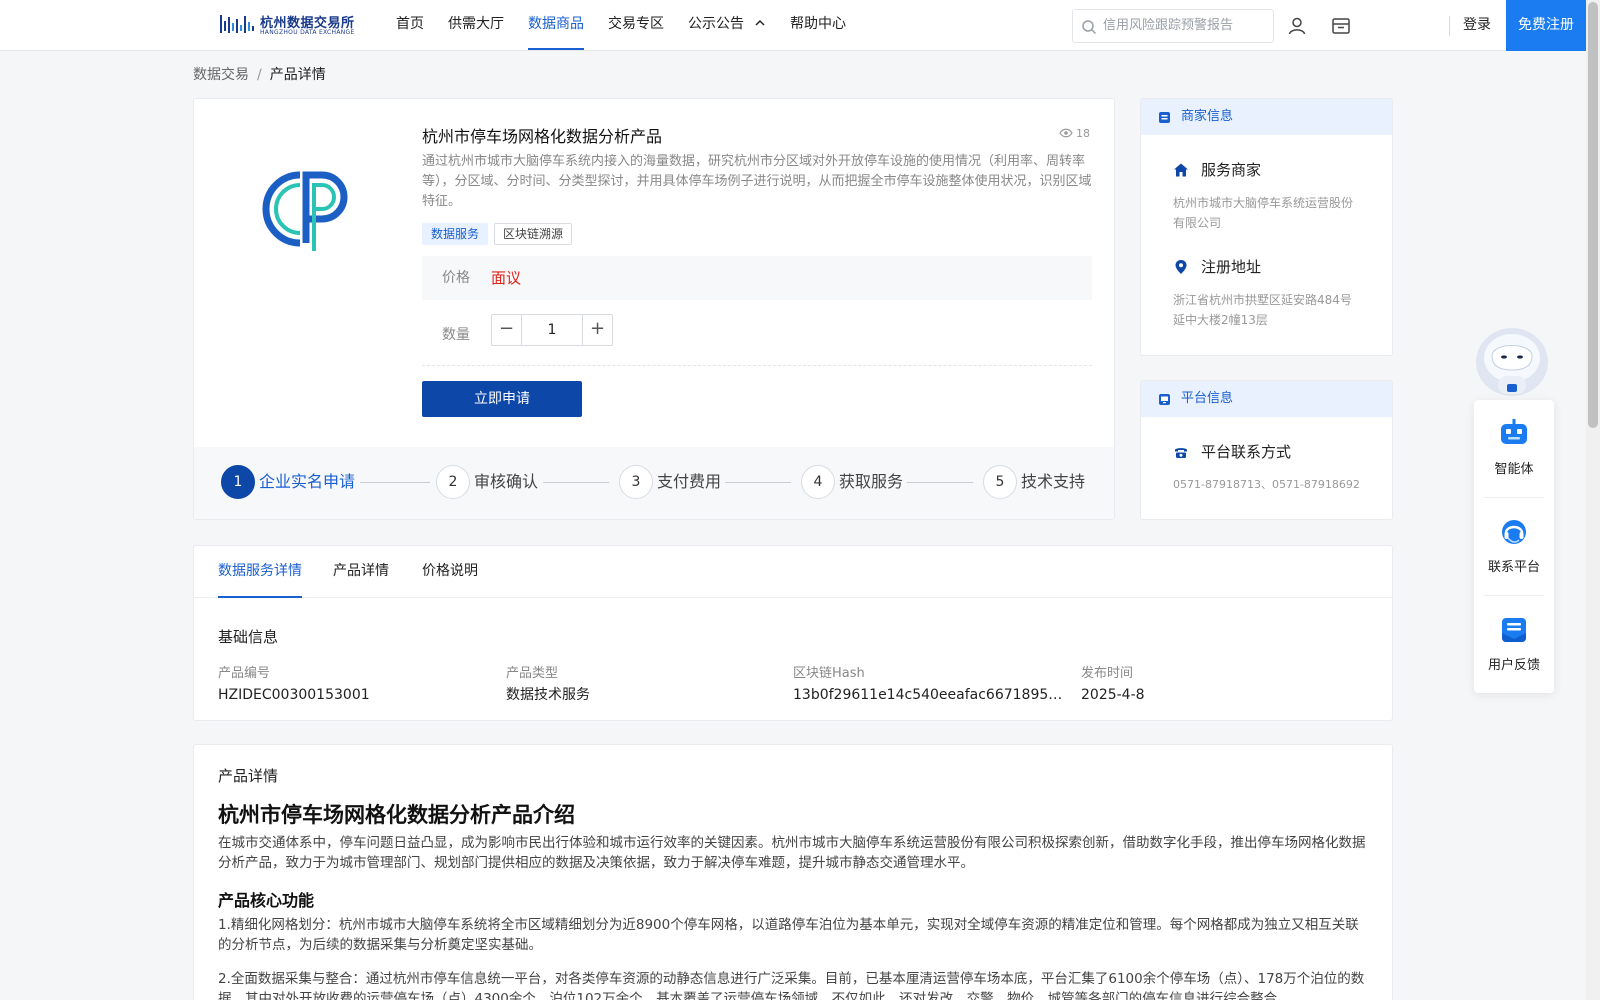  What do you see at coordinates (410, 25) in the screenshot?
I see `nav-home: 首页` at bounding box center [410, 25].